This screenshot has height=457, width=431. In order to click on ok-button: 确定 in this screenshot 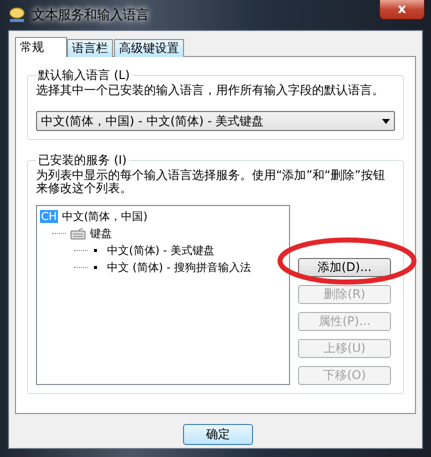, I will do `click(218, 434)`.